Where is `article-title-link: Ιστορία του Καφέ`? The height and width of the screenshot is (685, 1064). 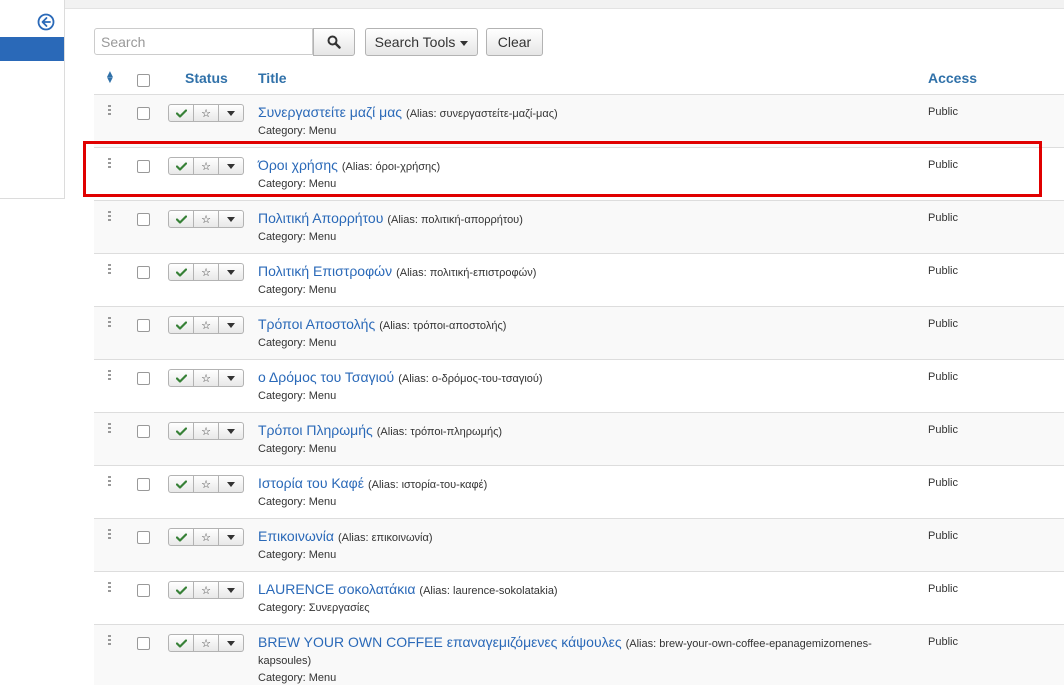
article-title-link: Ιστορία του Καφέ is located at coordinates (311, 483).